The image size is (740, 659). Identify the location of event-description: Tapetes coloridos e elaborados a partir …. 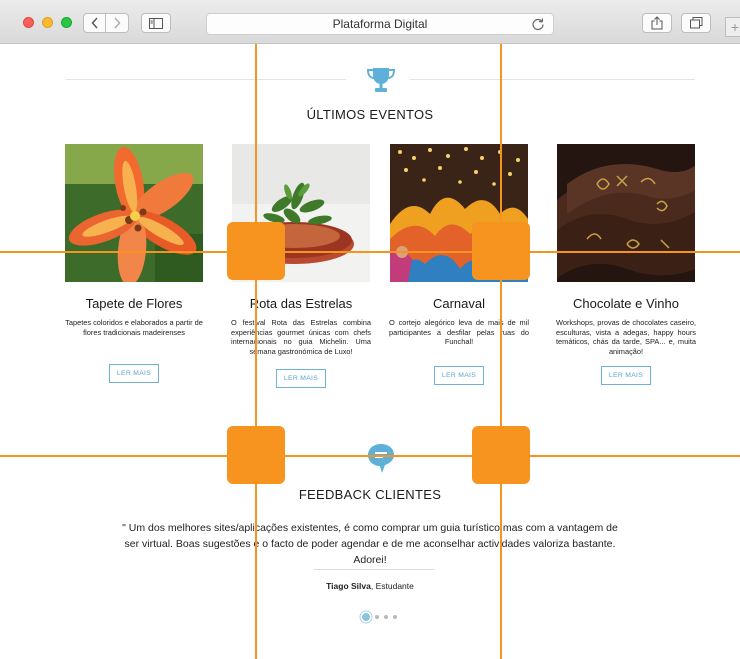
(134, 327).